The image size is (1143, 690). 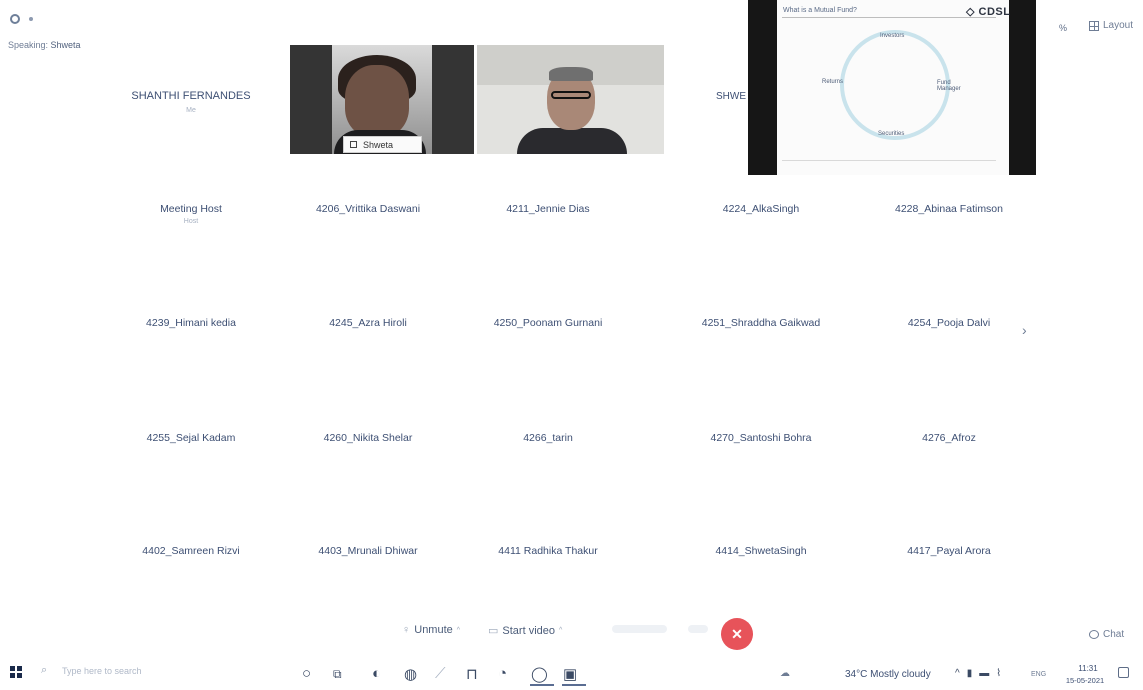 What do you see at coordinates (28, 45) in the screenshot?
I see `speaking-prefix: Speaking:` at bounding box center [28, 45].